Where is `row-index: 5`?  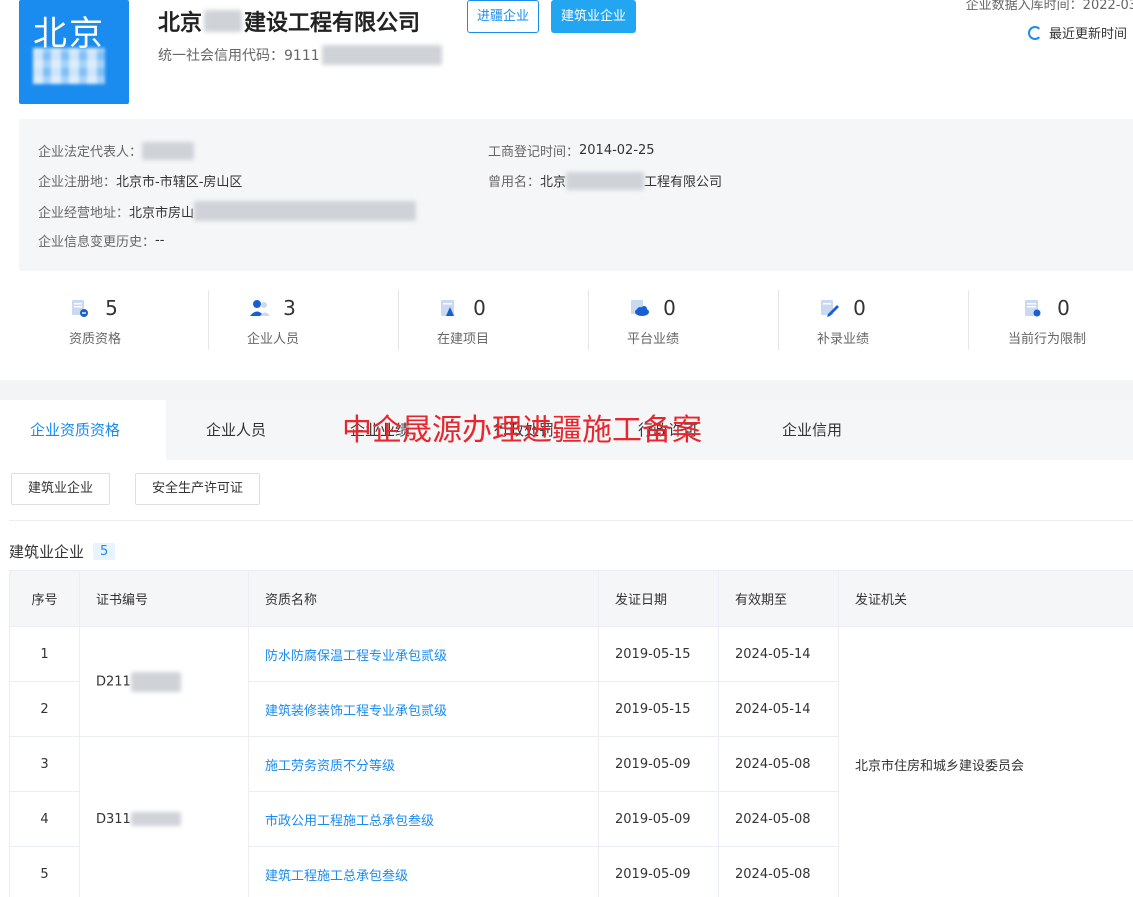 row-index: 5 is located at coordinates (44, 871).